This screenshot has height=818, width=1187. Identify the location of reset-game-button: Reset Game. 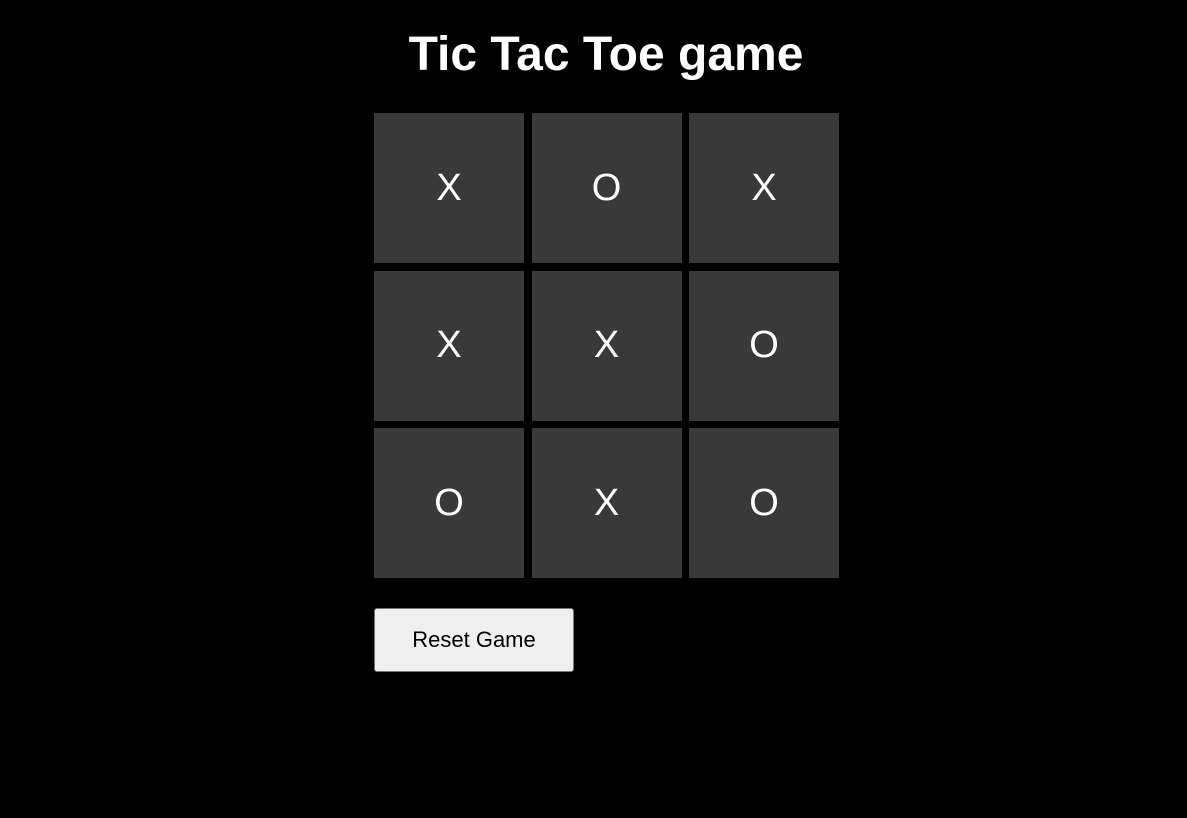
(474, 640).